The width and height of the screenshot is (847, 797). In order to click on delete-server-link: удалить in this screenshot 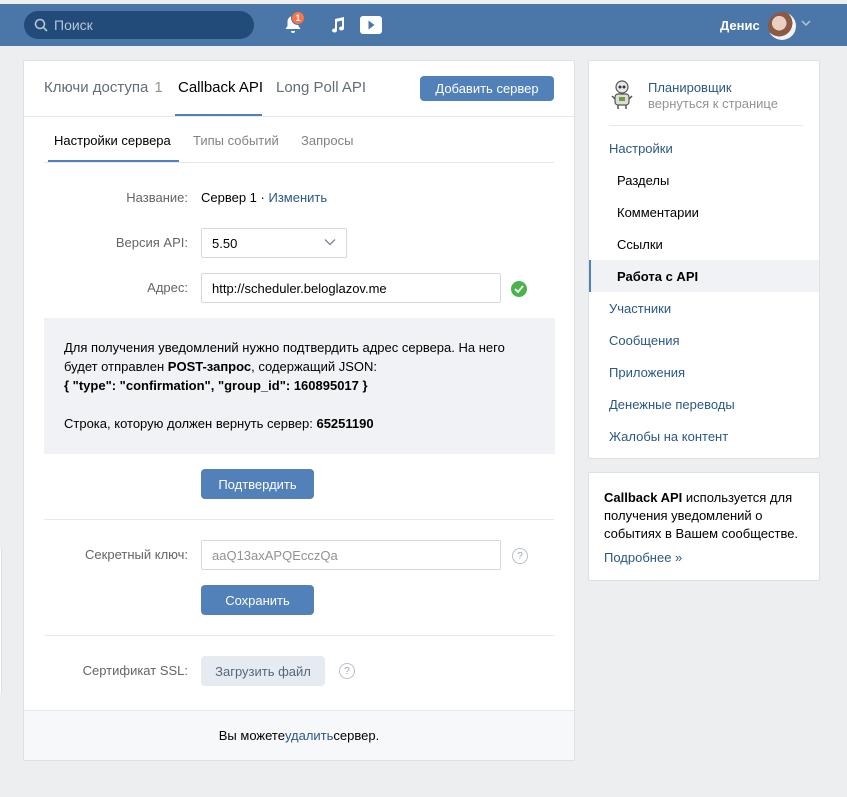, I will do `click(309, 735)`.